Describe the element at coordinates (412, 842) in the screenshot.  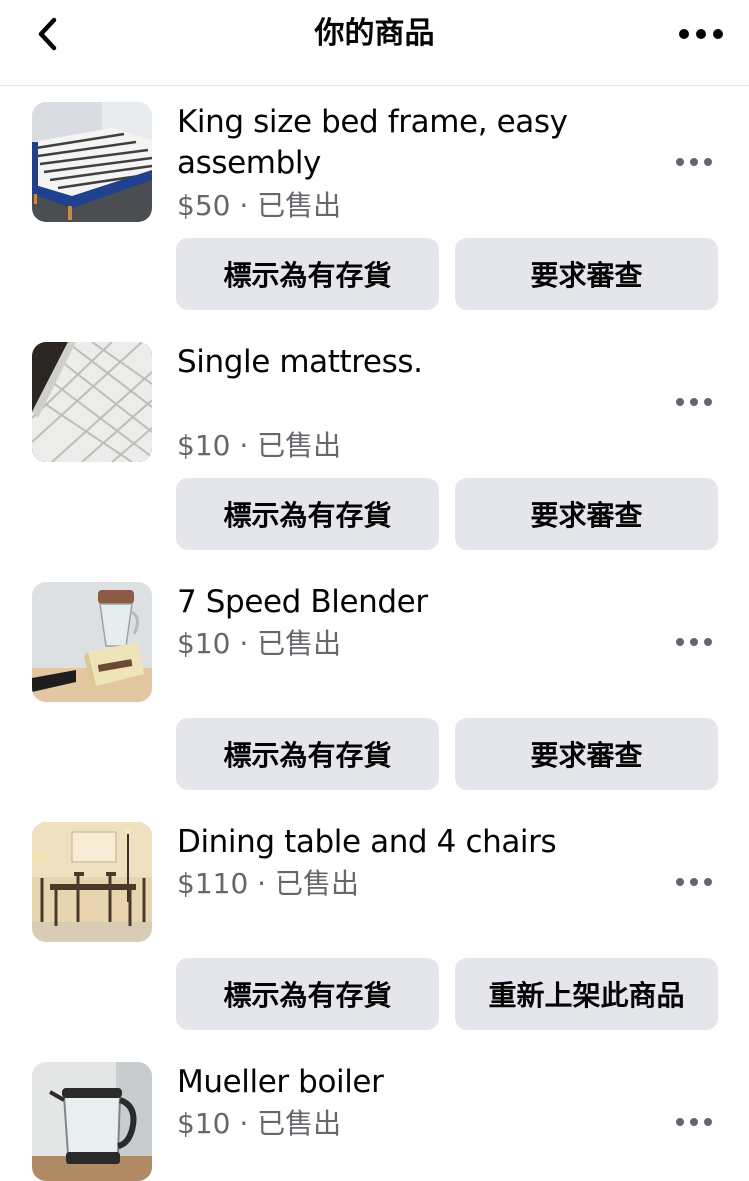
I see `listing-title: Dining table and 4 chairs` at that location.